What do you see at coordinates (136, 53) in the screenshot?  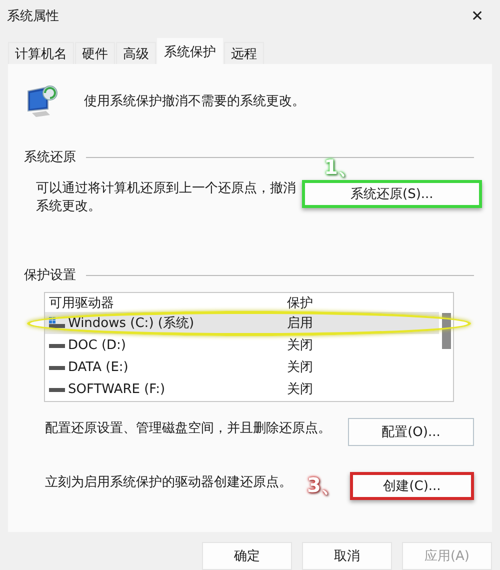 I see `tab: 高级` at bounding box center [136, 53].